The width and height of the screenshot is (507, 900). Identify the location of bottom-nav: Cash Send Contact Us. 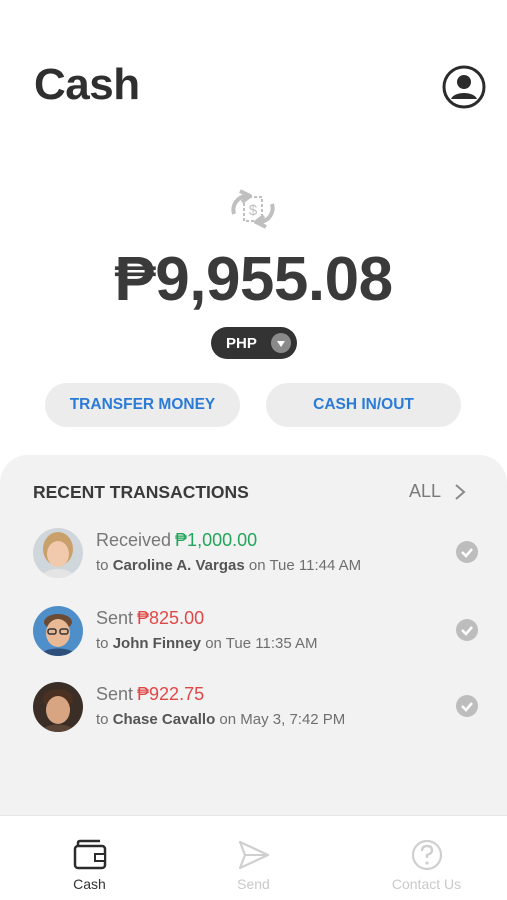
(253, 857).